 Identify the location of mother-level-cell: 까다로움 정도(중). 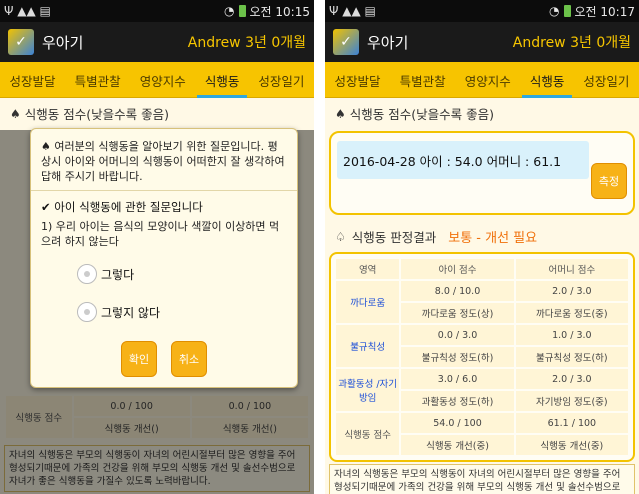
(571, 313).